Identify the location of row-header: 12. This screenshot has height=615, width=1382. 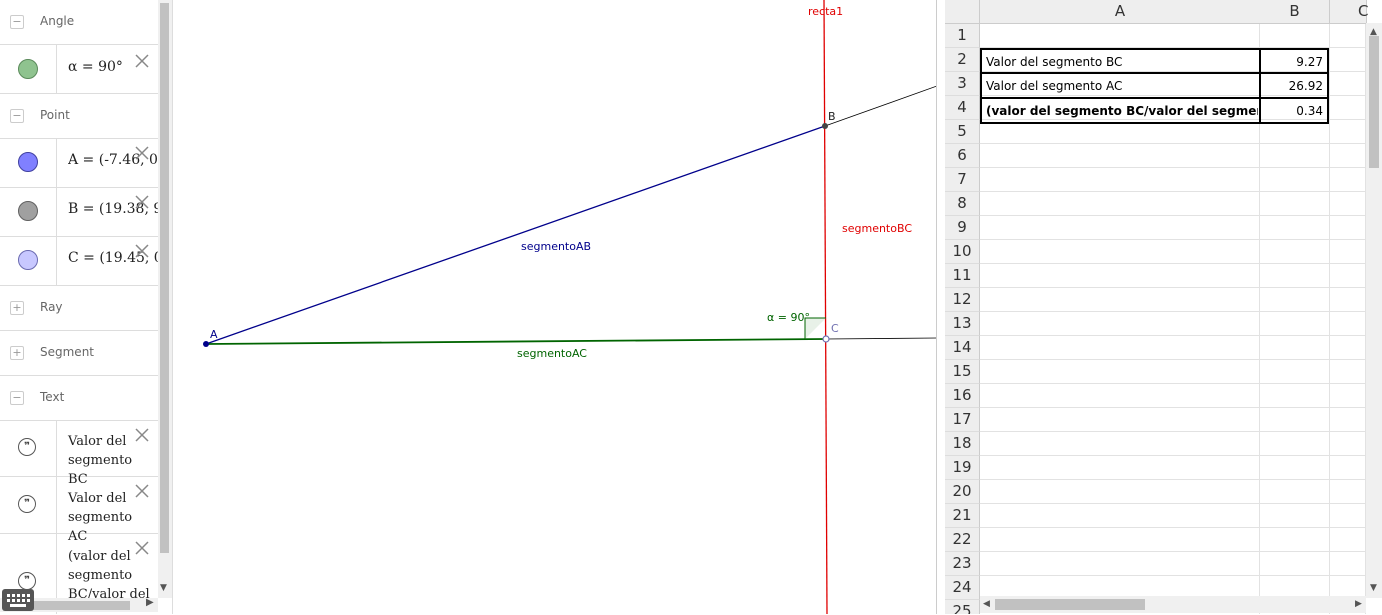
(962, 300).